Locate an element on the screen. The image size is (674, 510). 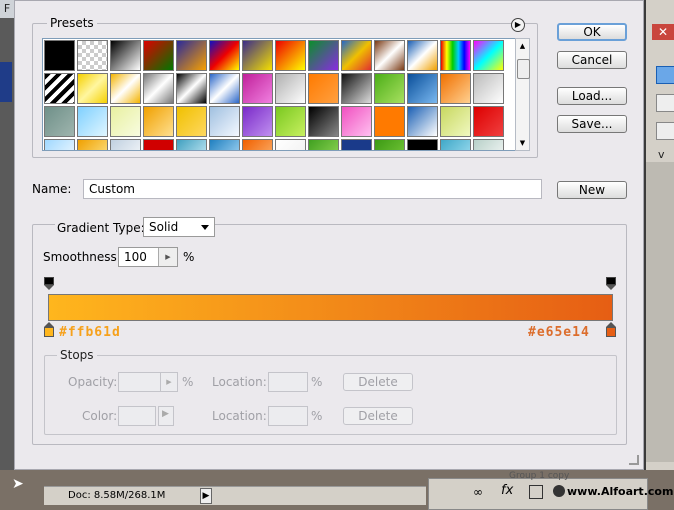
scroll-down-icon: ▼ is located at coordinates (522, 143).